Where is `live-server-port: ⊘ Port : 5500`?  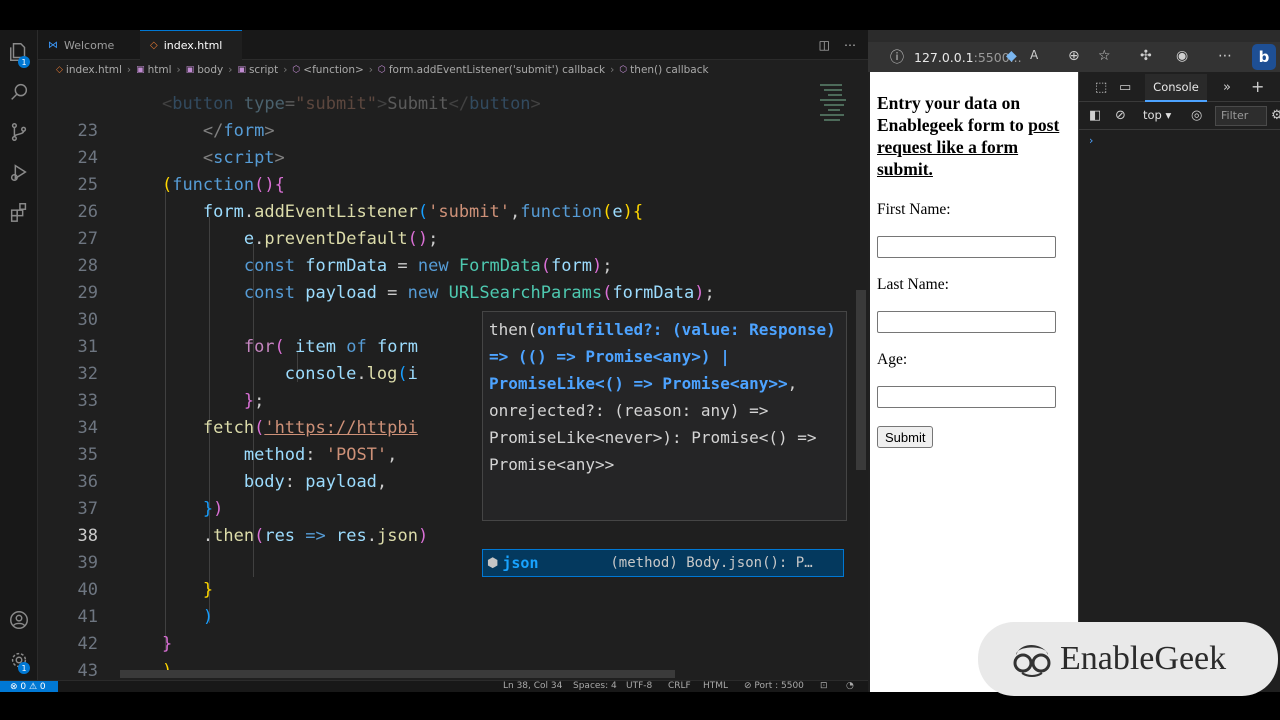
live-server-port: ⊘ Port : 5500 is located at coordinates (774, 686).